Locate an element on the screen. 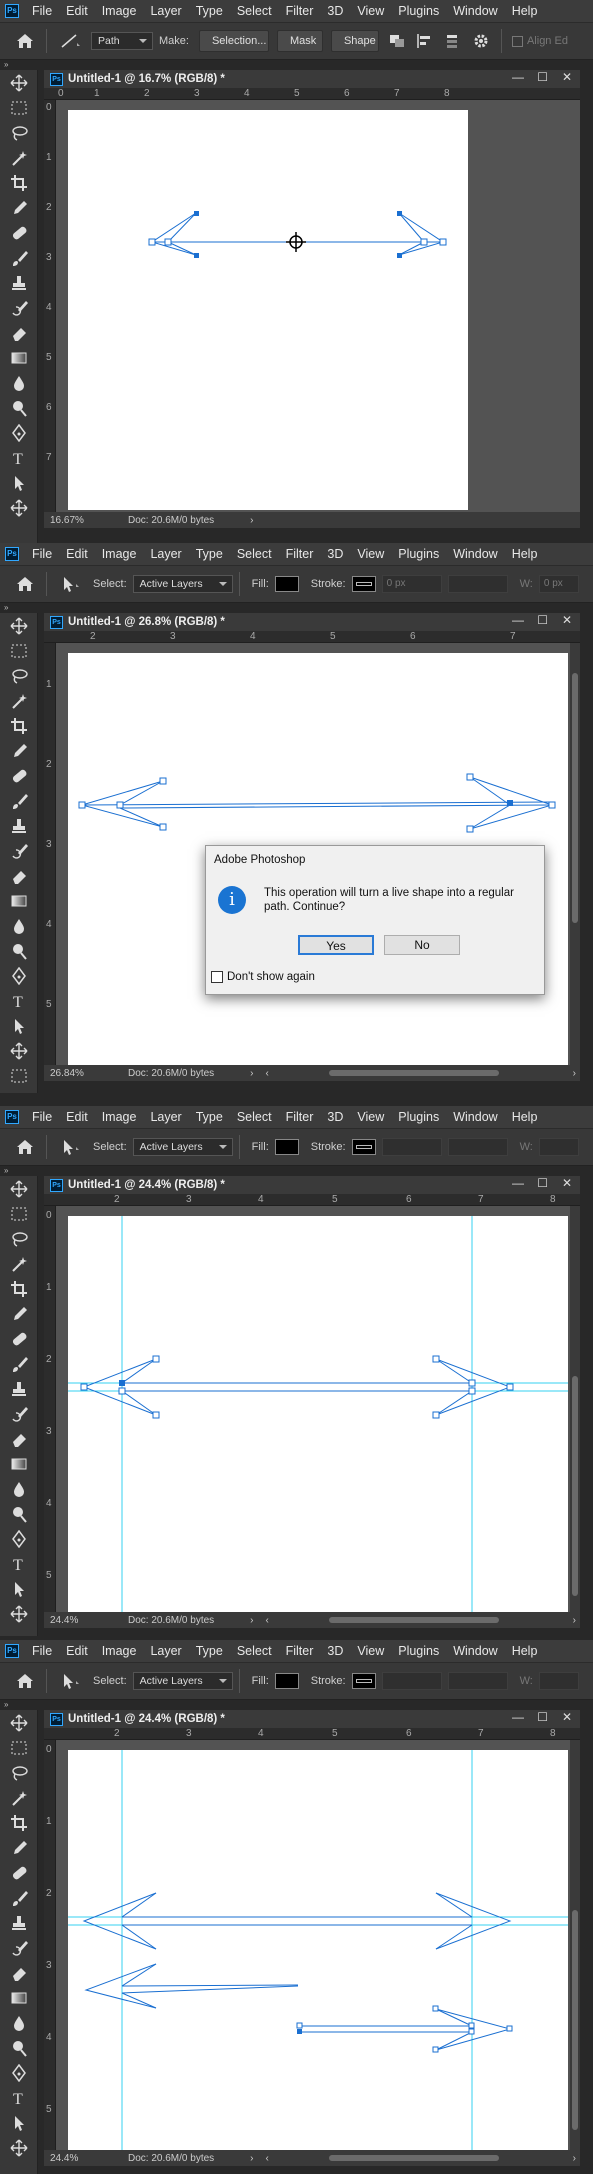 The height and width of the screenshot is (2174, 593). tool-mode-dropdown: Path is located at coordinates (122, 41).